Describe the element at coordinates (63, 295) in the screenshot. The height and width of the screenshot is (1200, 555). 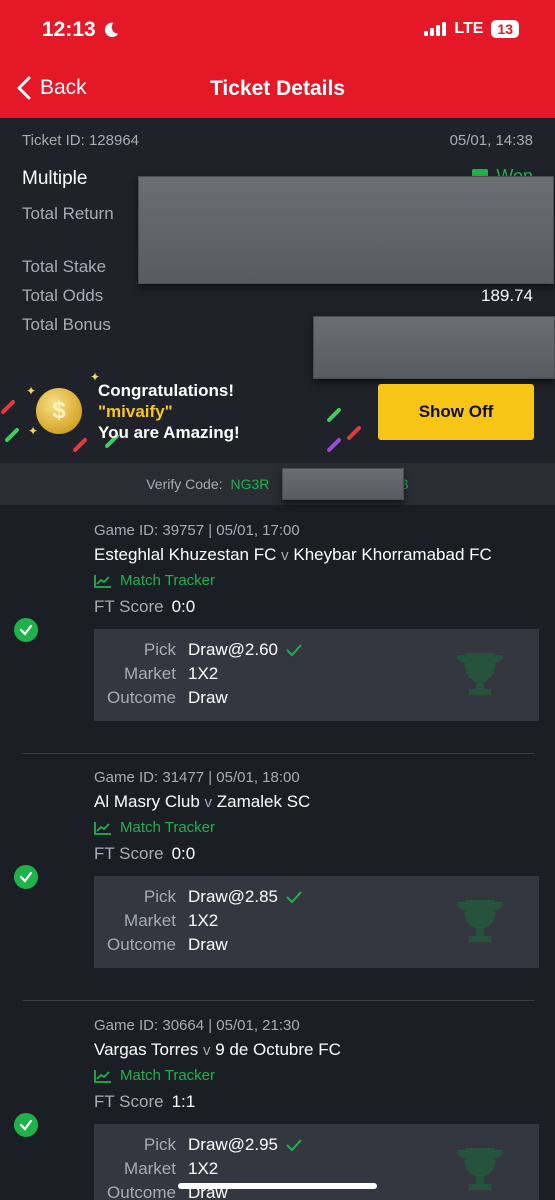
I see `total-odds-label: Total Odds` at that location.